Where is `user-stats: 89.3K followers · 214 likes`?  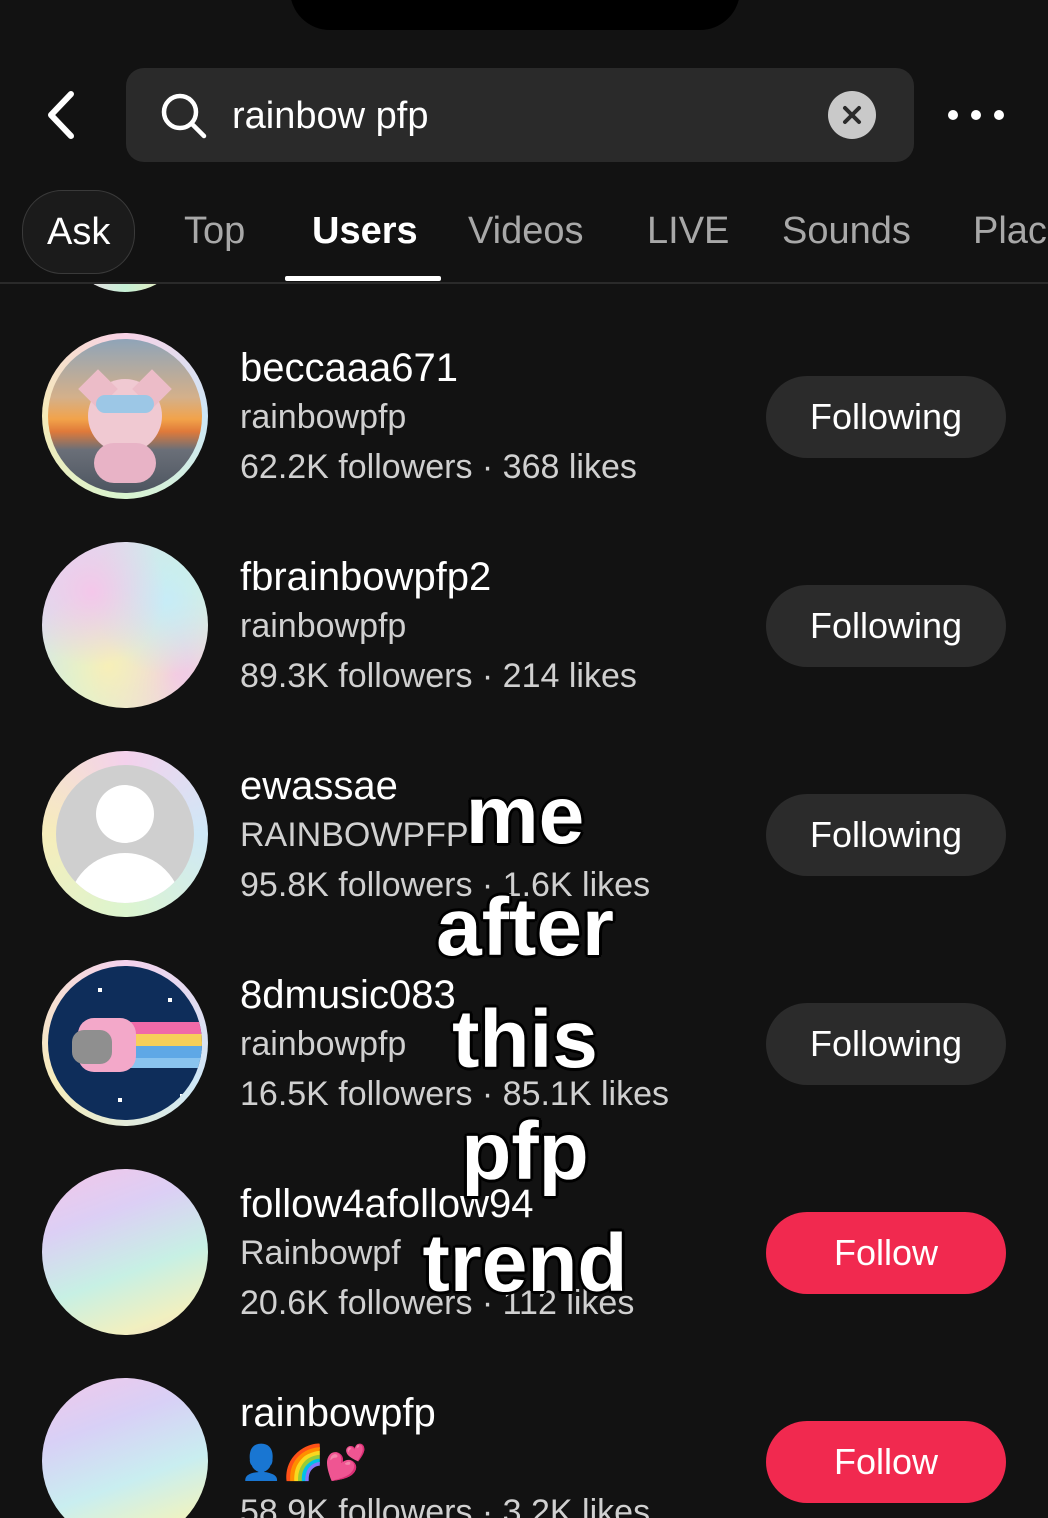
user-stats: 89.3K followers · 214 likes is located at coordinates (438, 676).